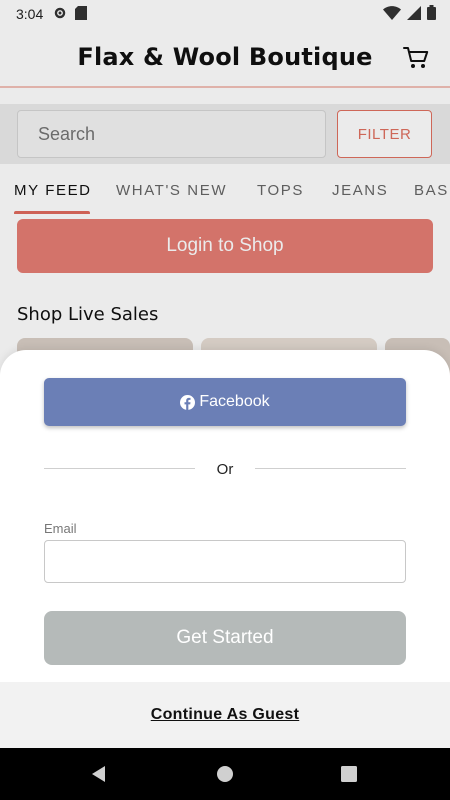  I want to click on or-label: Or, so click(225, 469).